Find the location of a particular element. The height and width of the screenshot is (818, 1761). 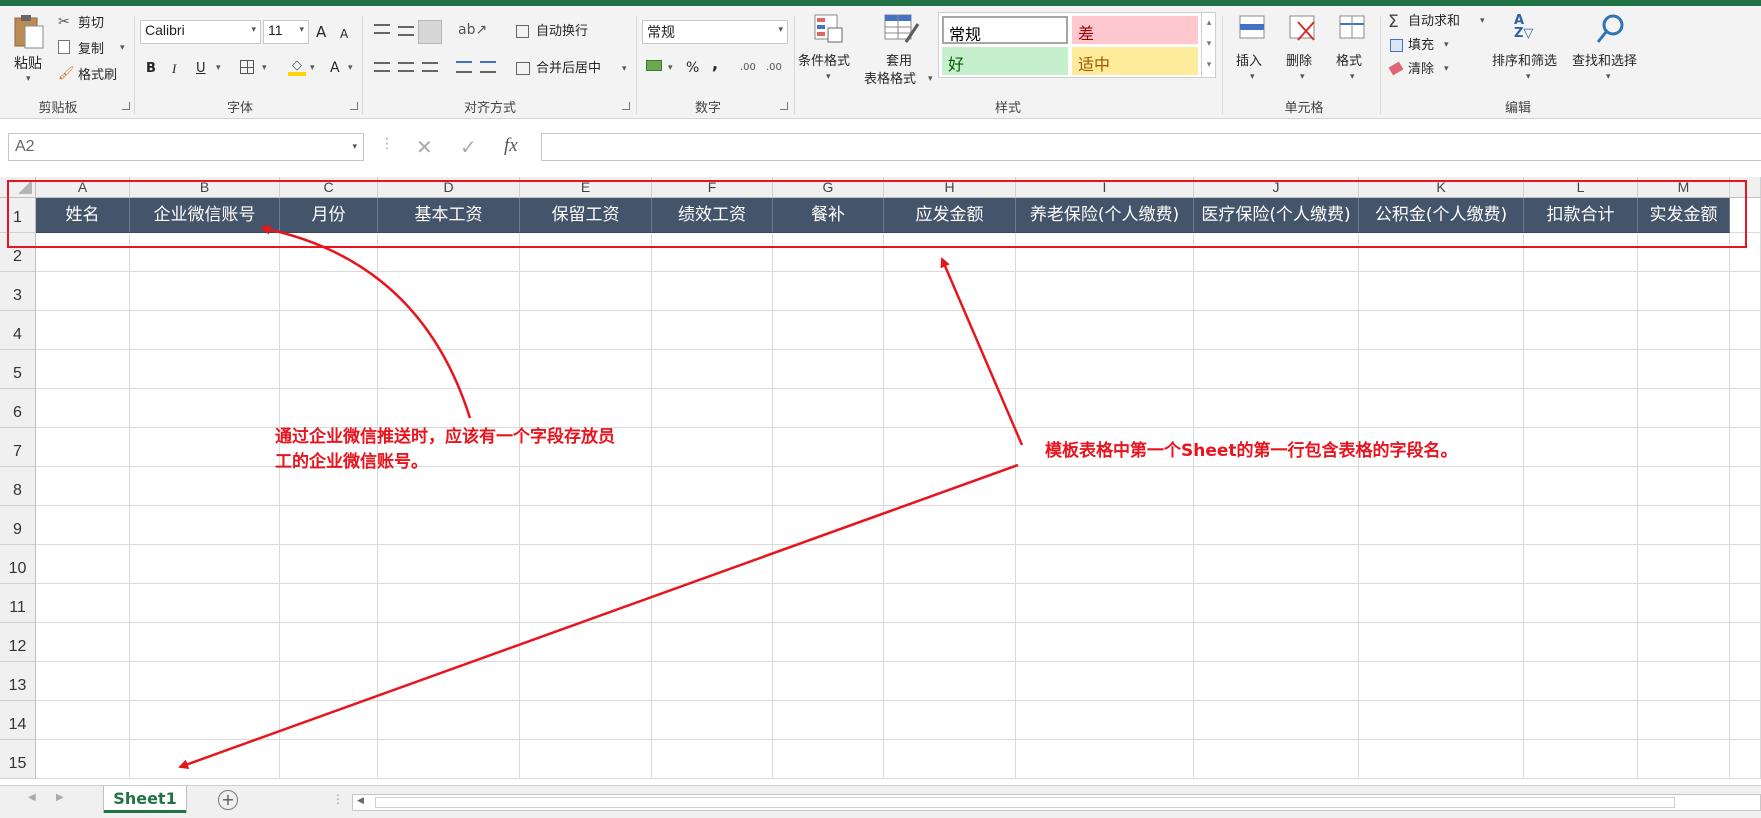

column-header: L is located at coordinates (1581, 187).